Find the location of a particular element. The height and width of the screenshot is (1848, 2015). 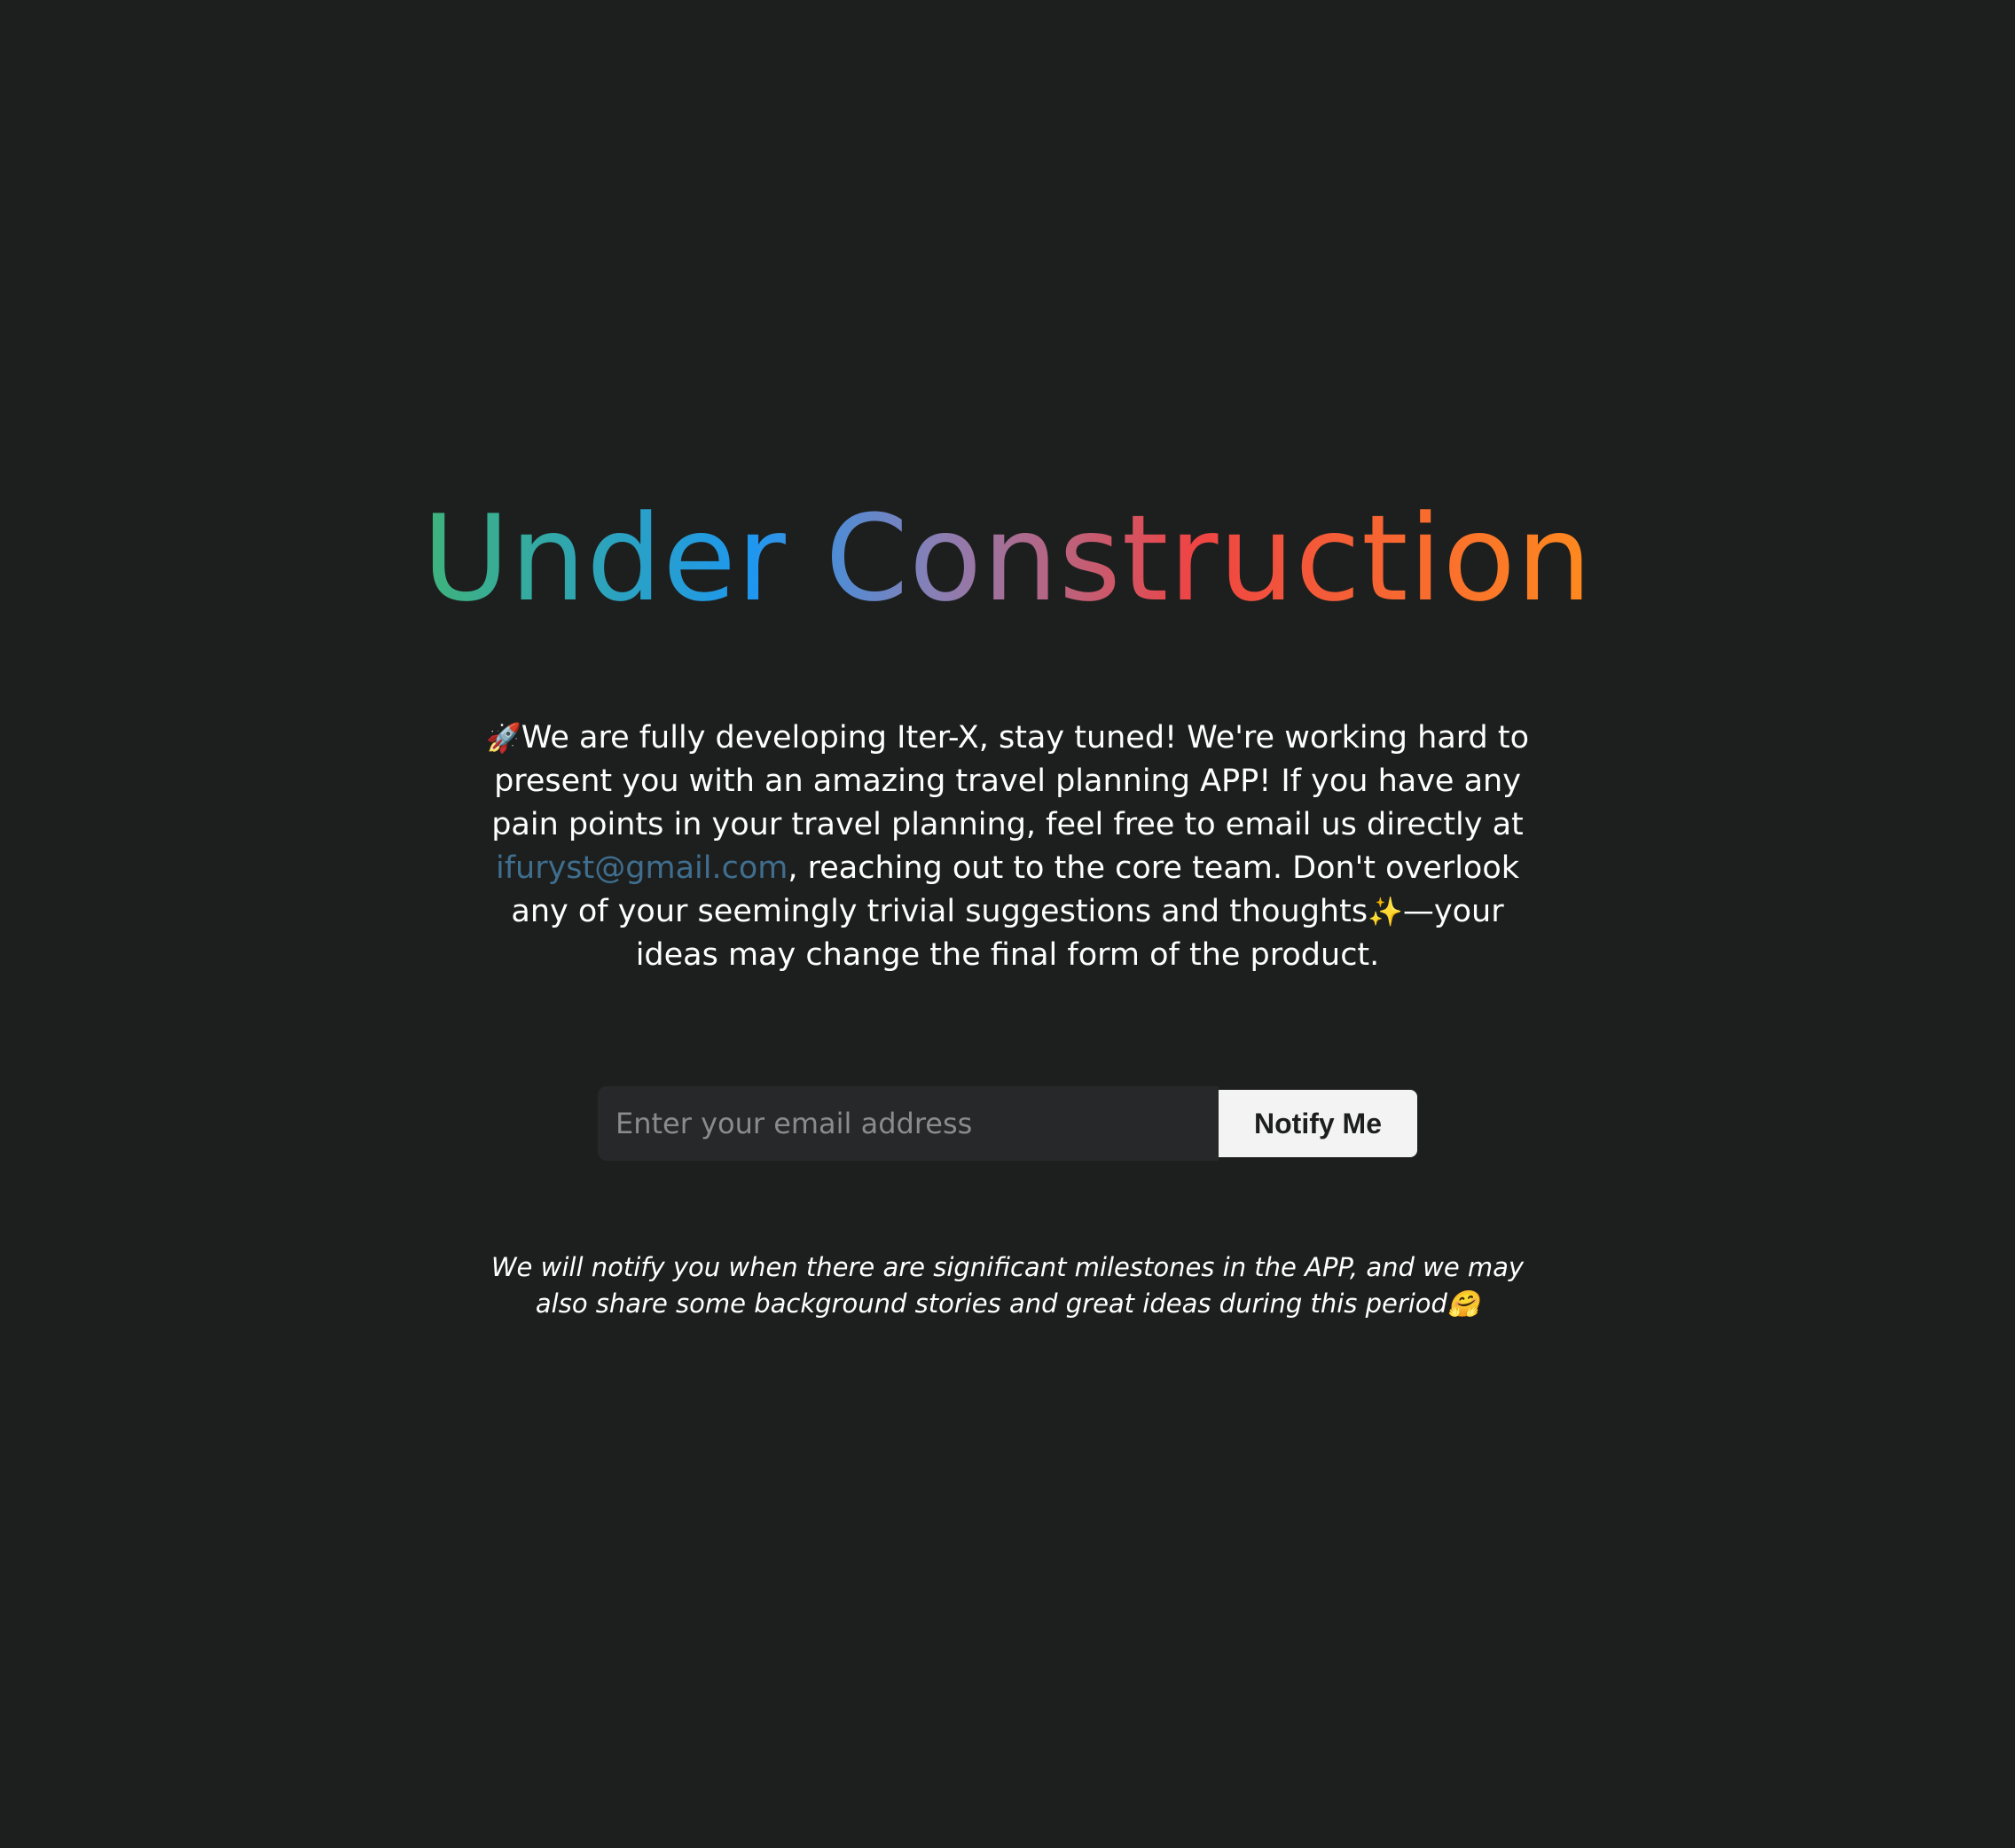

page-title-text: Under Construction is located at coordinates (1007, 558).